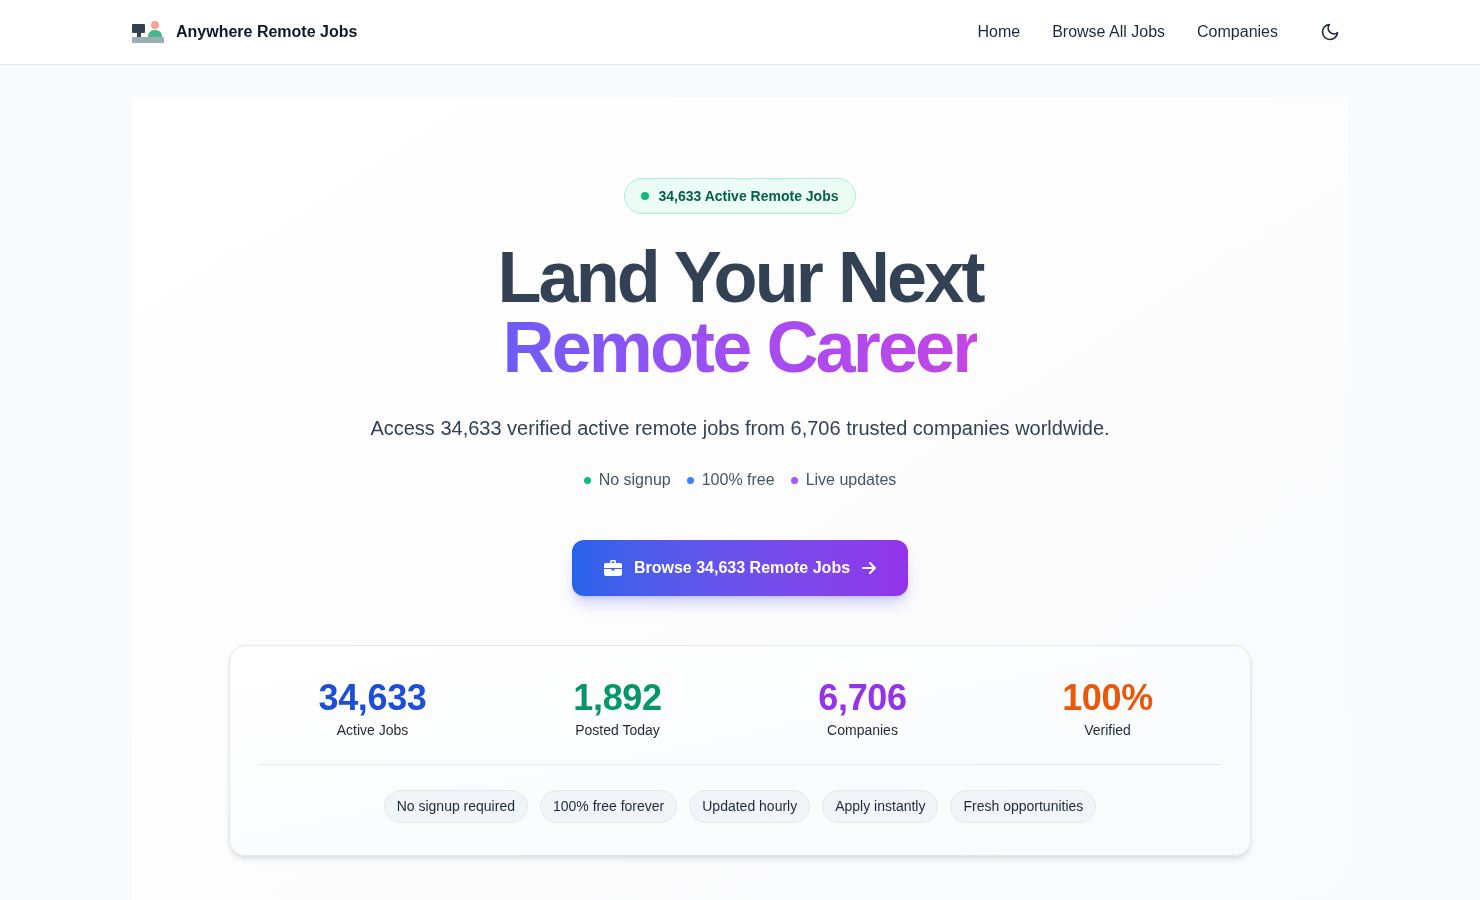  What do you see at coordinates (869, 568) in the screenshot?
I see `arrow-right-icon` at bounding box center [869, 568].